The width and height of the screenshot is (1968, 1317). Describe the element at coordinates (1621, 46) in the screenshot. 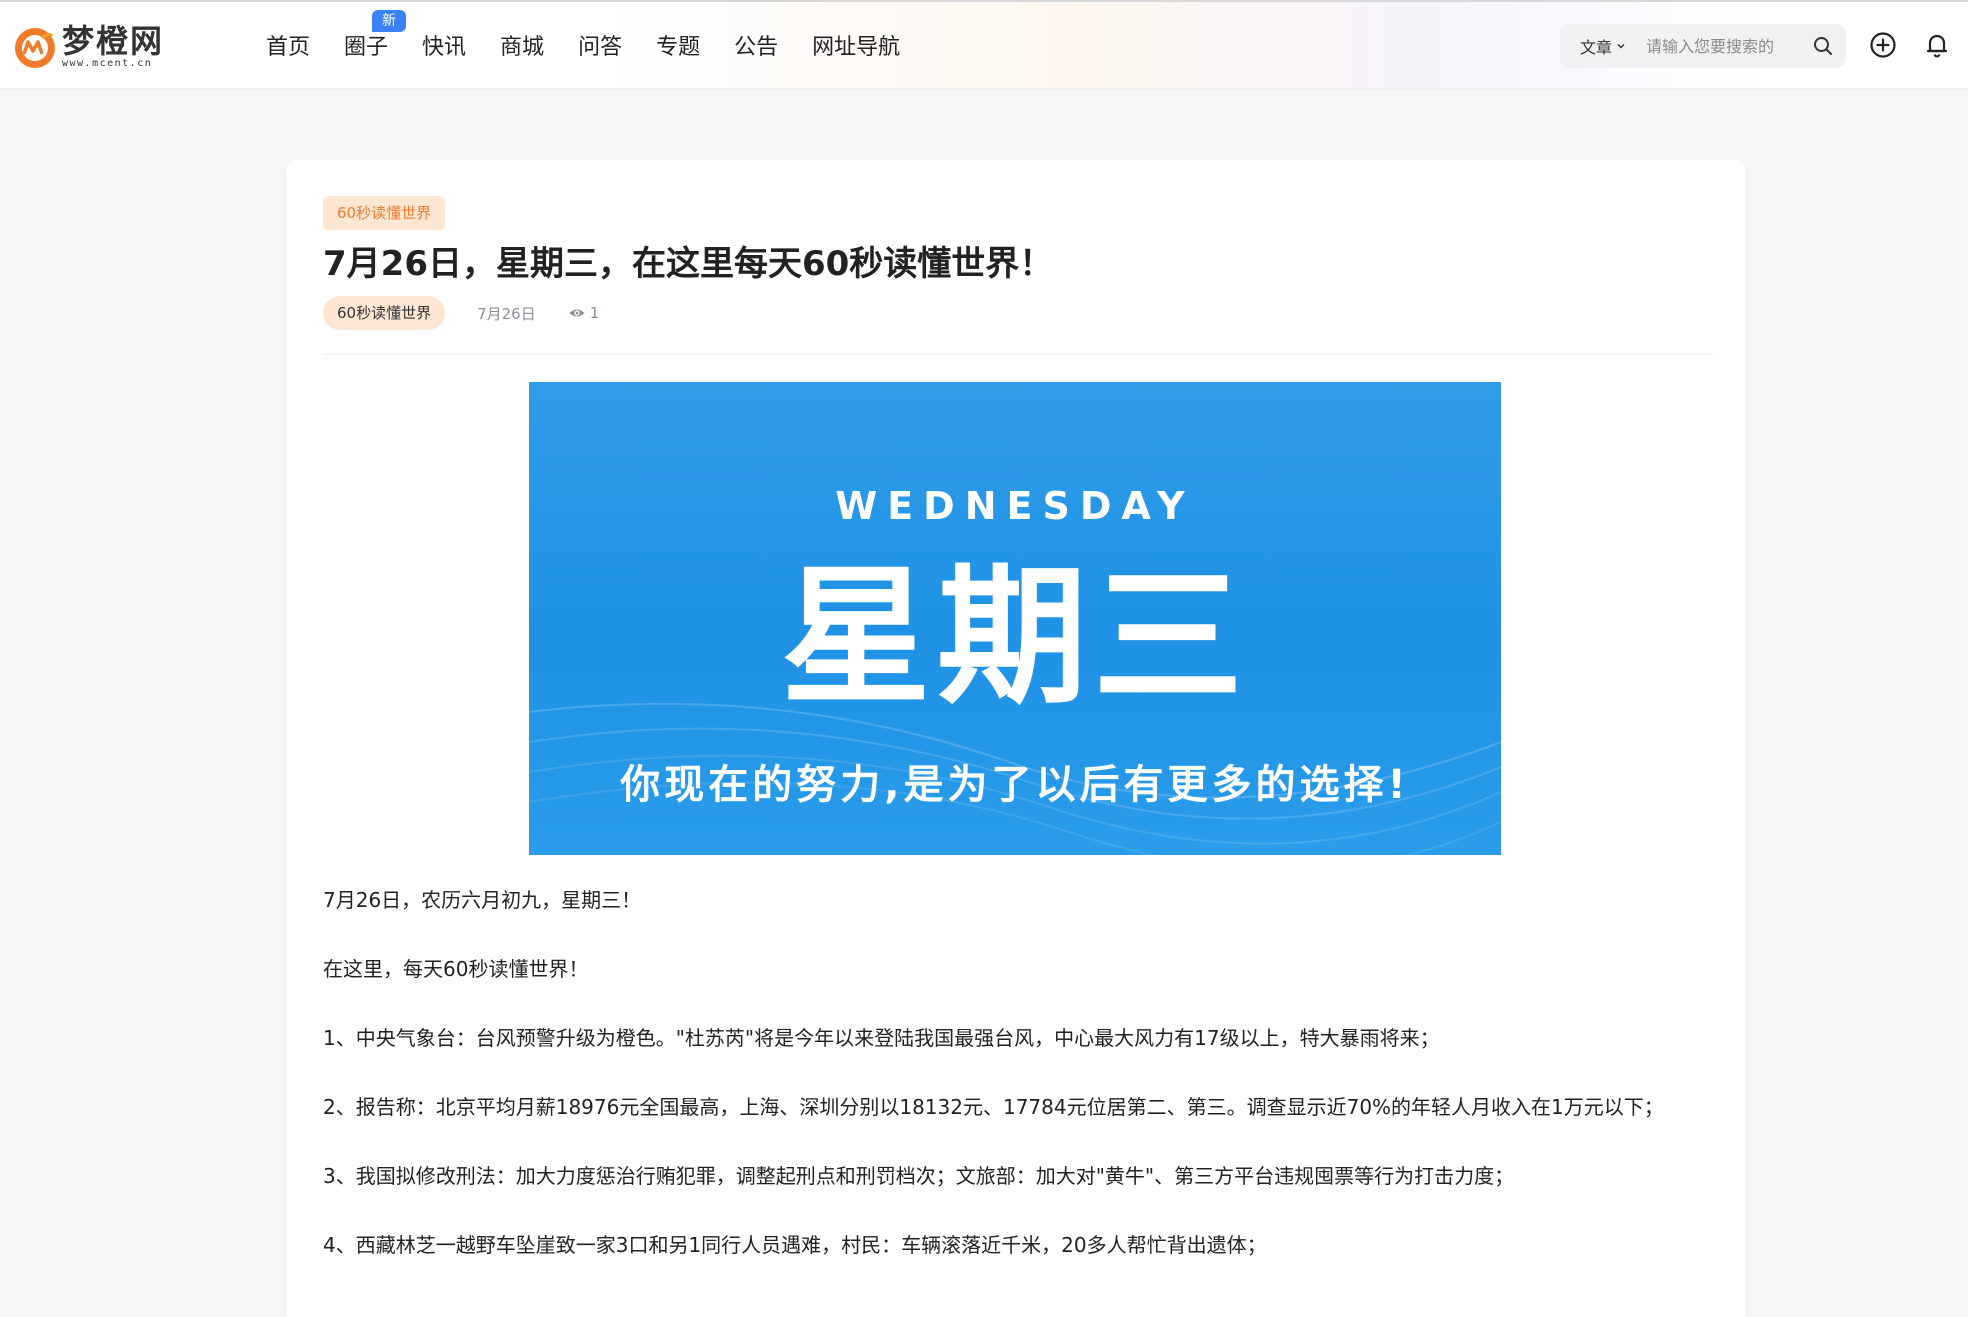

I see `chevron-down-icon` at that location.